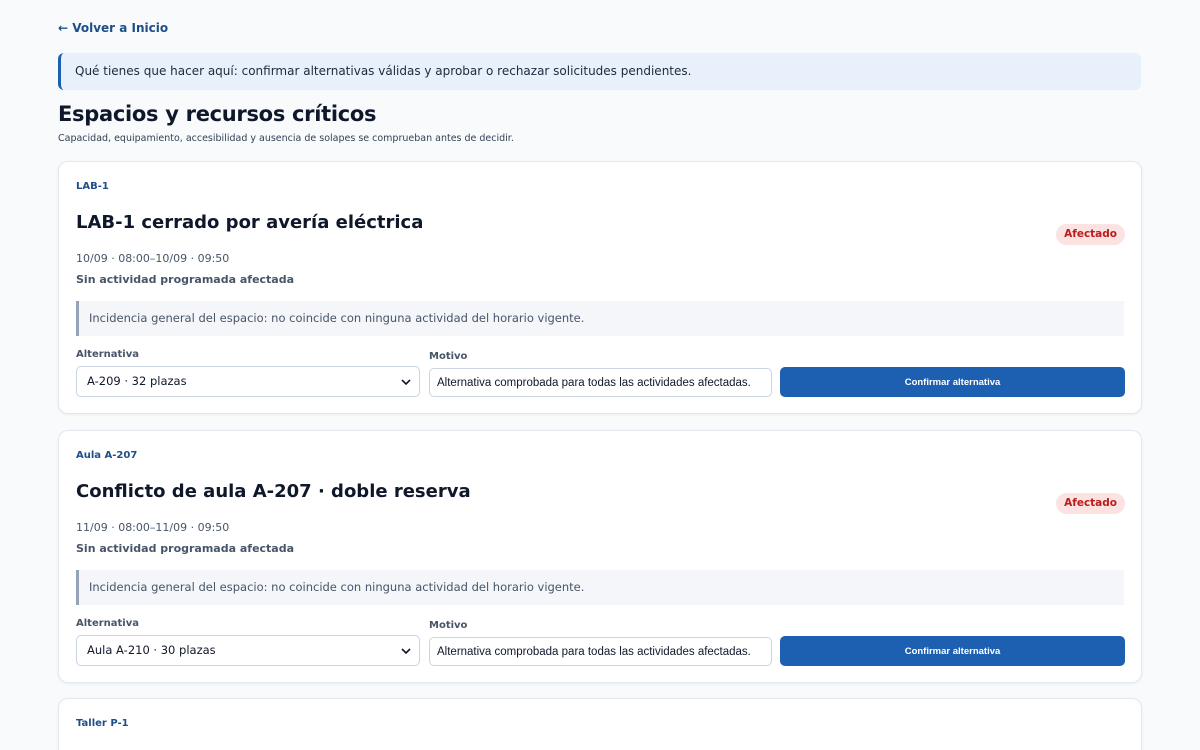 This screenshot has height=750, width=1200. I want to click on card-space-tag: Aula A-207, so click(107, 455).